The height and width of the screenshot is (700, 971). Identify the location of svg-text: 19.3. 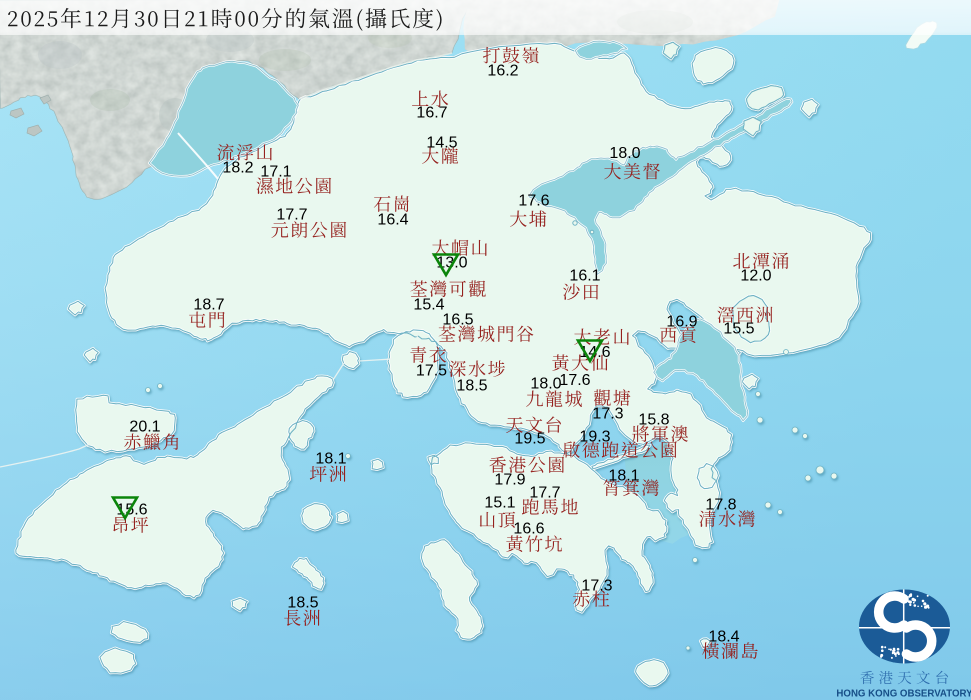
(594, 437).